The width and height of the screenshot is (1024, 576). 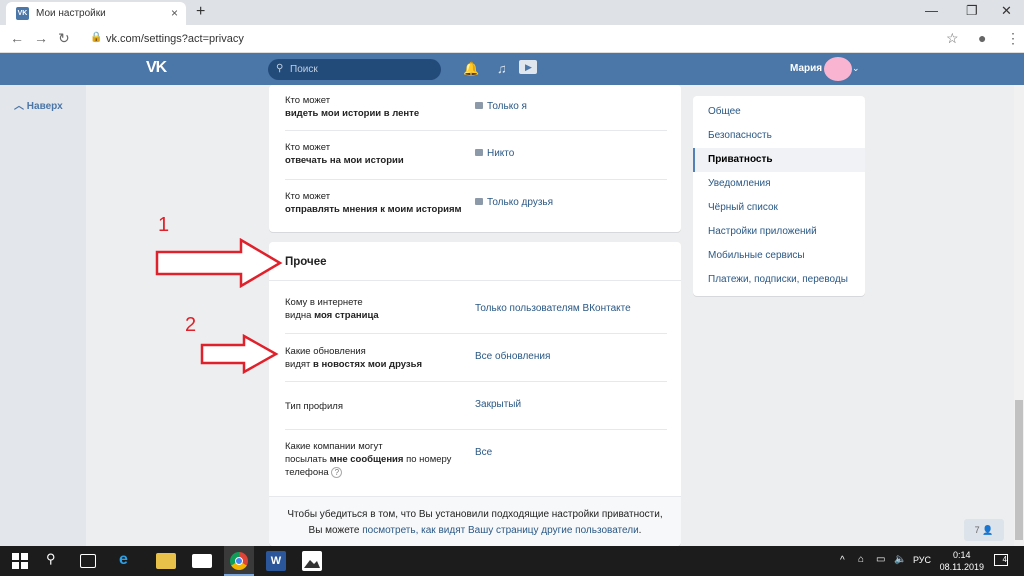 I want to click on language-indicator: РУС, so click(x=922, y=560).